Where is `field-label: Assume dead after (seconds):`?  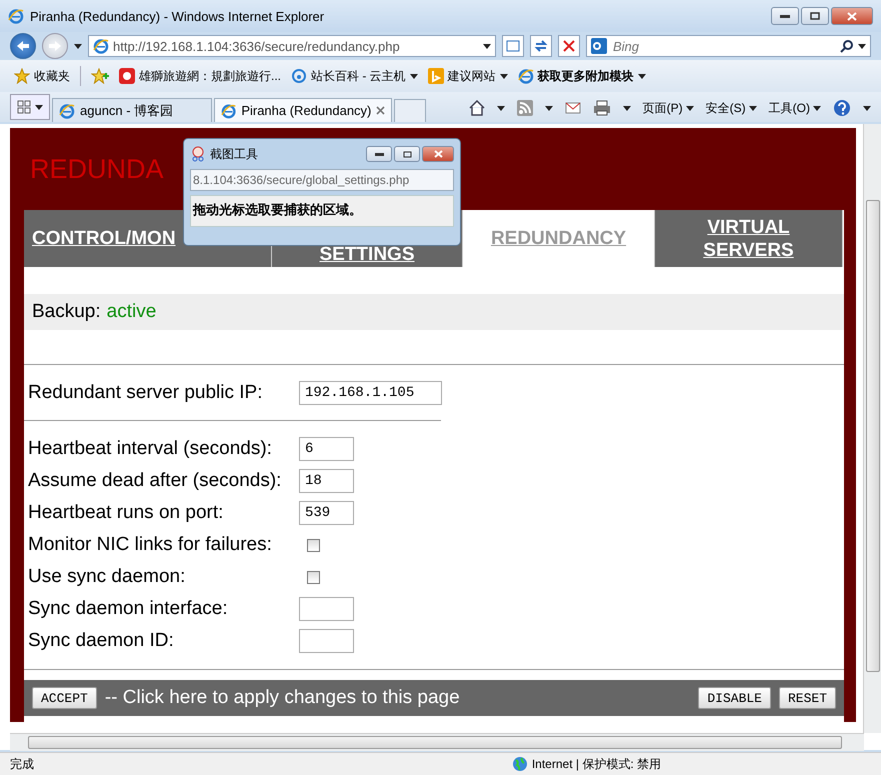
field-label: Assume dead after (seconds): is located at coordinates (155, 481).